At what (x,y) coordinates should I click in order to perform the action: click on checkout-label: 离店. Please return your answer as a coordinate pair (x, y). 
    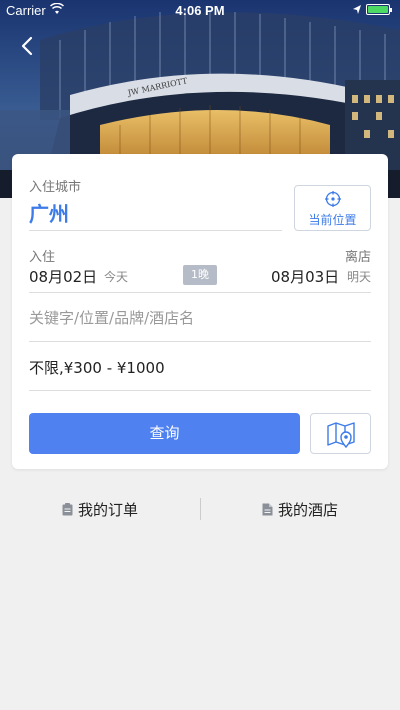
    Looking at the image, I should click on (357, 257).